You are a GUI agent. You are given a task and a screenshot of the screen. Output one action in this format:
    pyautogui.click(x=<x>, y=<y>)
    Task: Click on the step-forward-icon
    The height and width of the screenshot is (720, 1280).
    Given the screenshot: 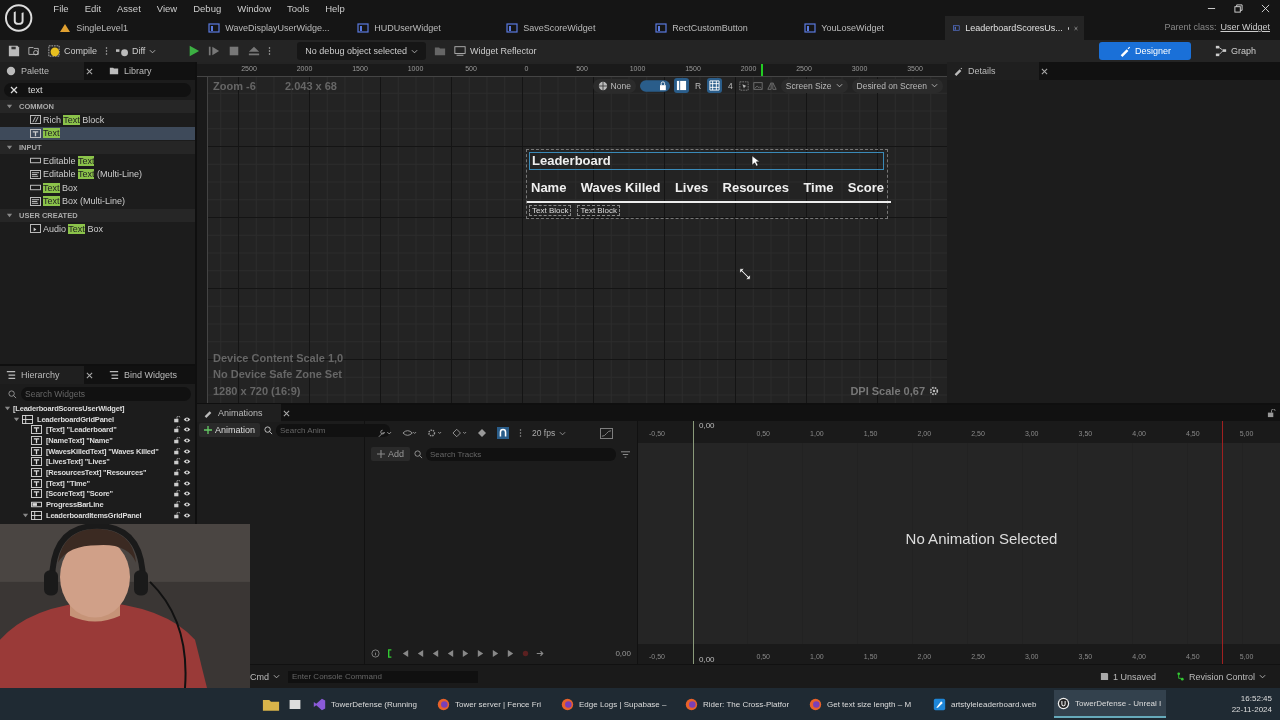 What is the action you would take?
    pyautogui.click(x=480, y=653)
    